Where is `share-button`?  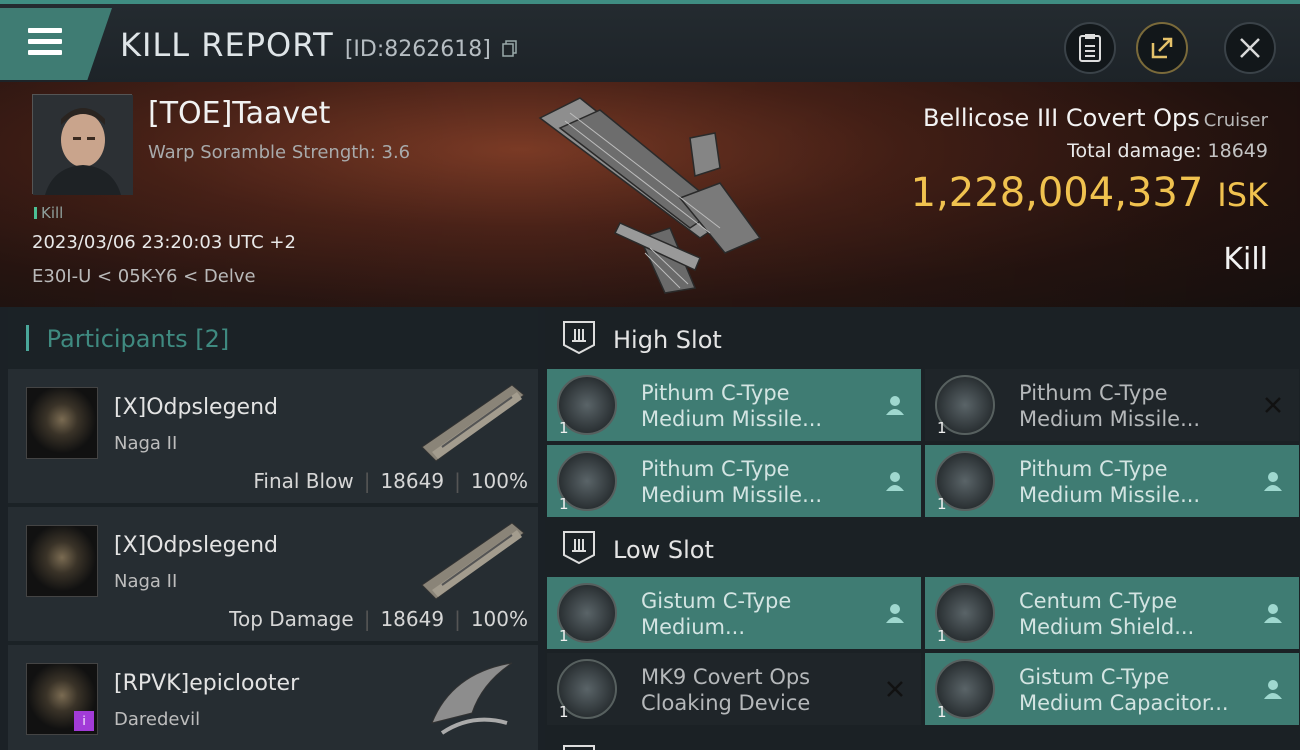 share-button is located at coordinates (1162, 48).